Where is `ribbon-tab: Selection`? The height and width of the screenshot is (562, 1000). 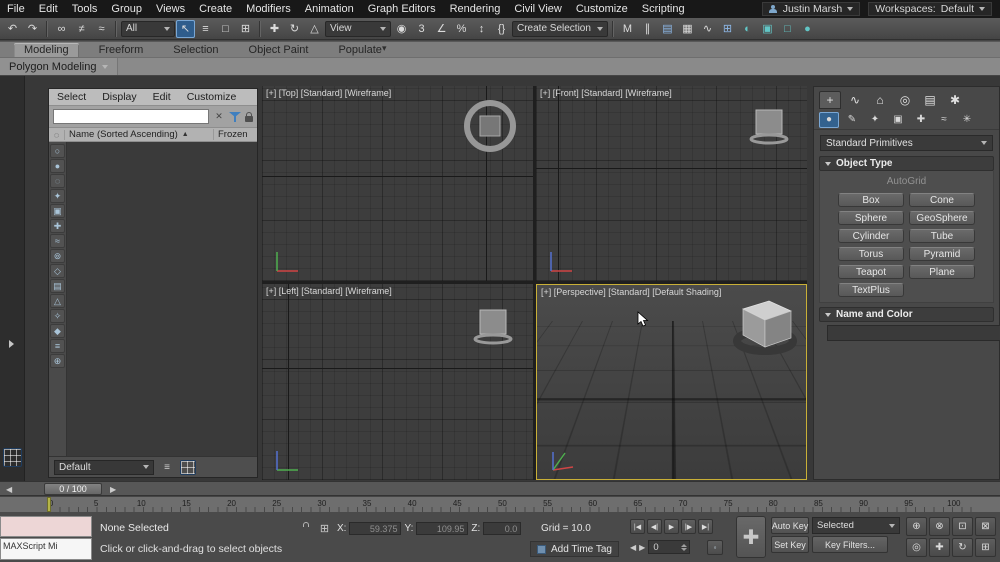
ribbon-tab: Selection is located at coordinates (195, 50).